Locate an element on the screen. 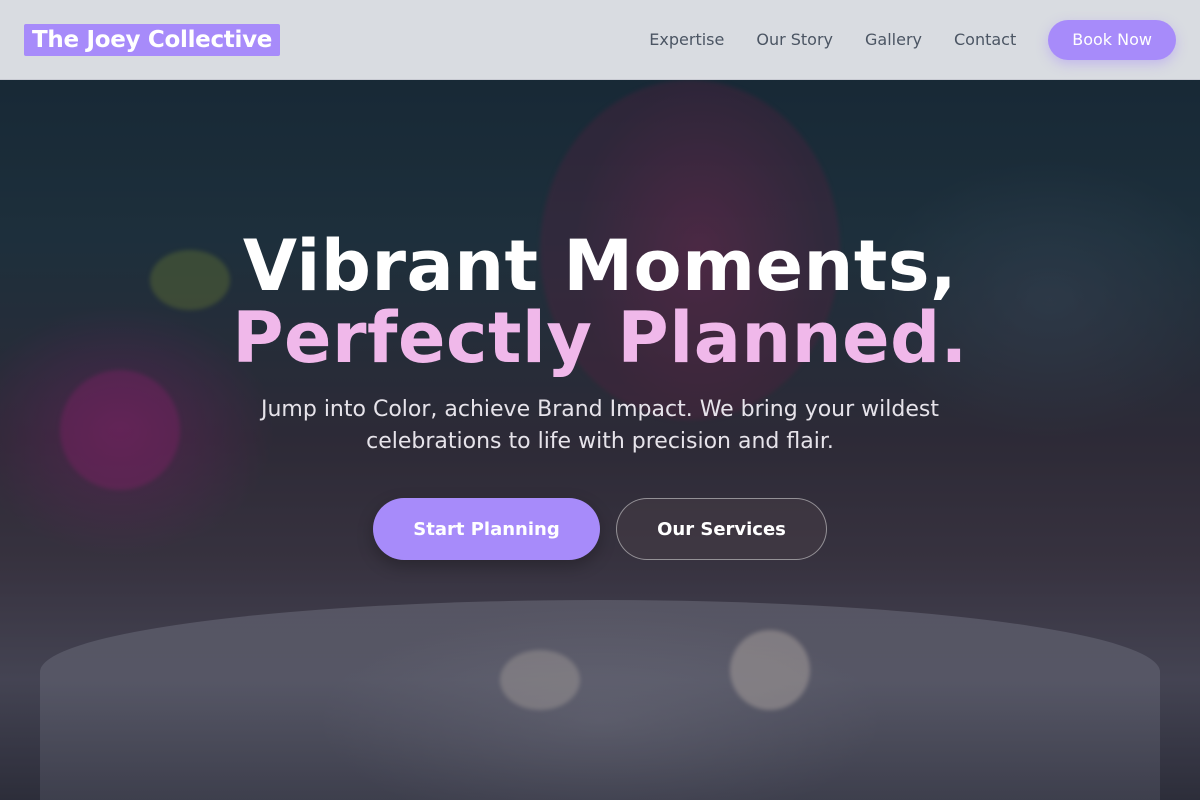 The image size is (1200, 800). nav-link-gallery: Gallery is located at coordinates (893, 39).